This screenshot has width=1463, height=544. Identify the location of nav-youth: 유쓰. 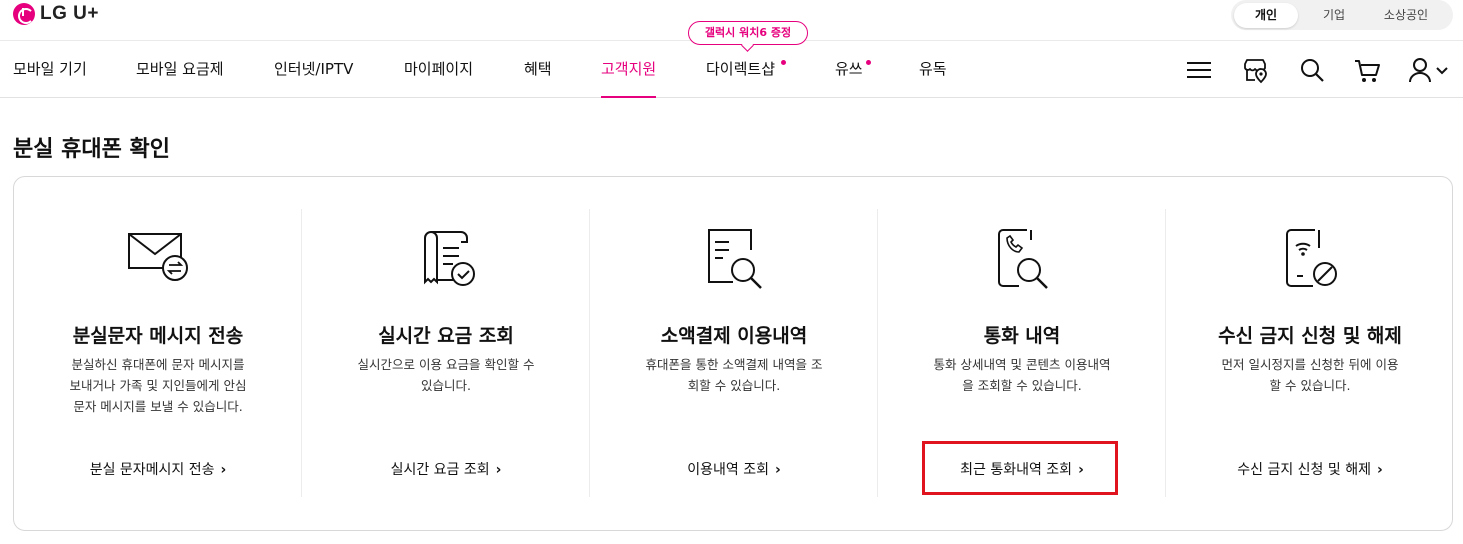
(849, 69).